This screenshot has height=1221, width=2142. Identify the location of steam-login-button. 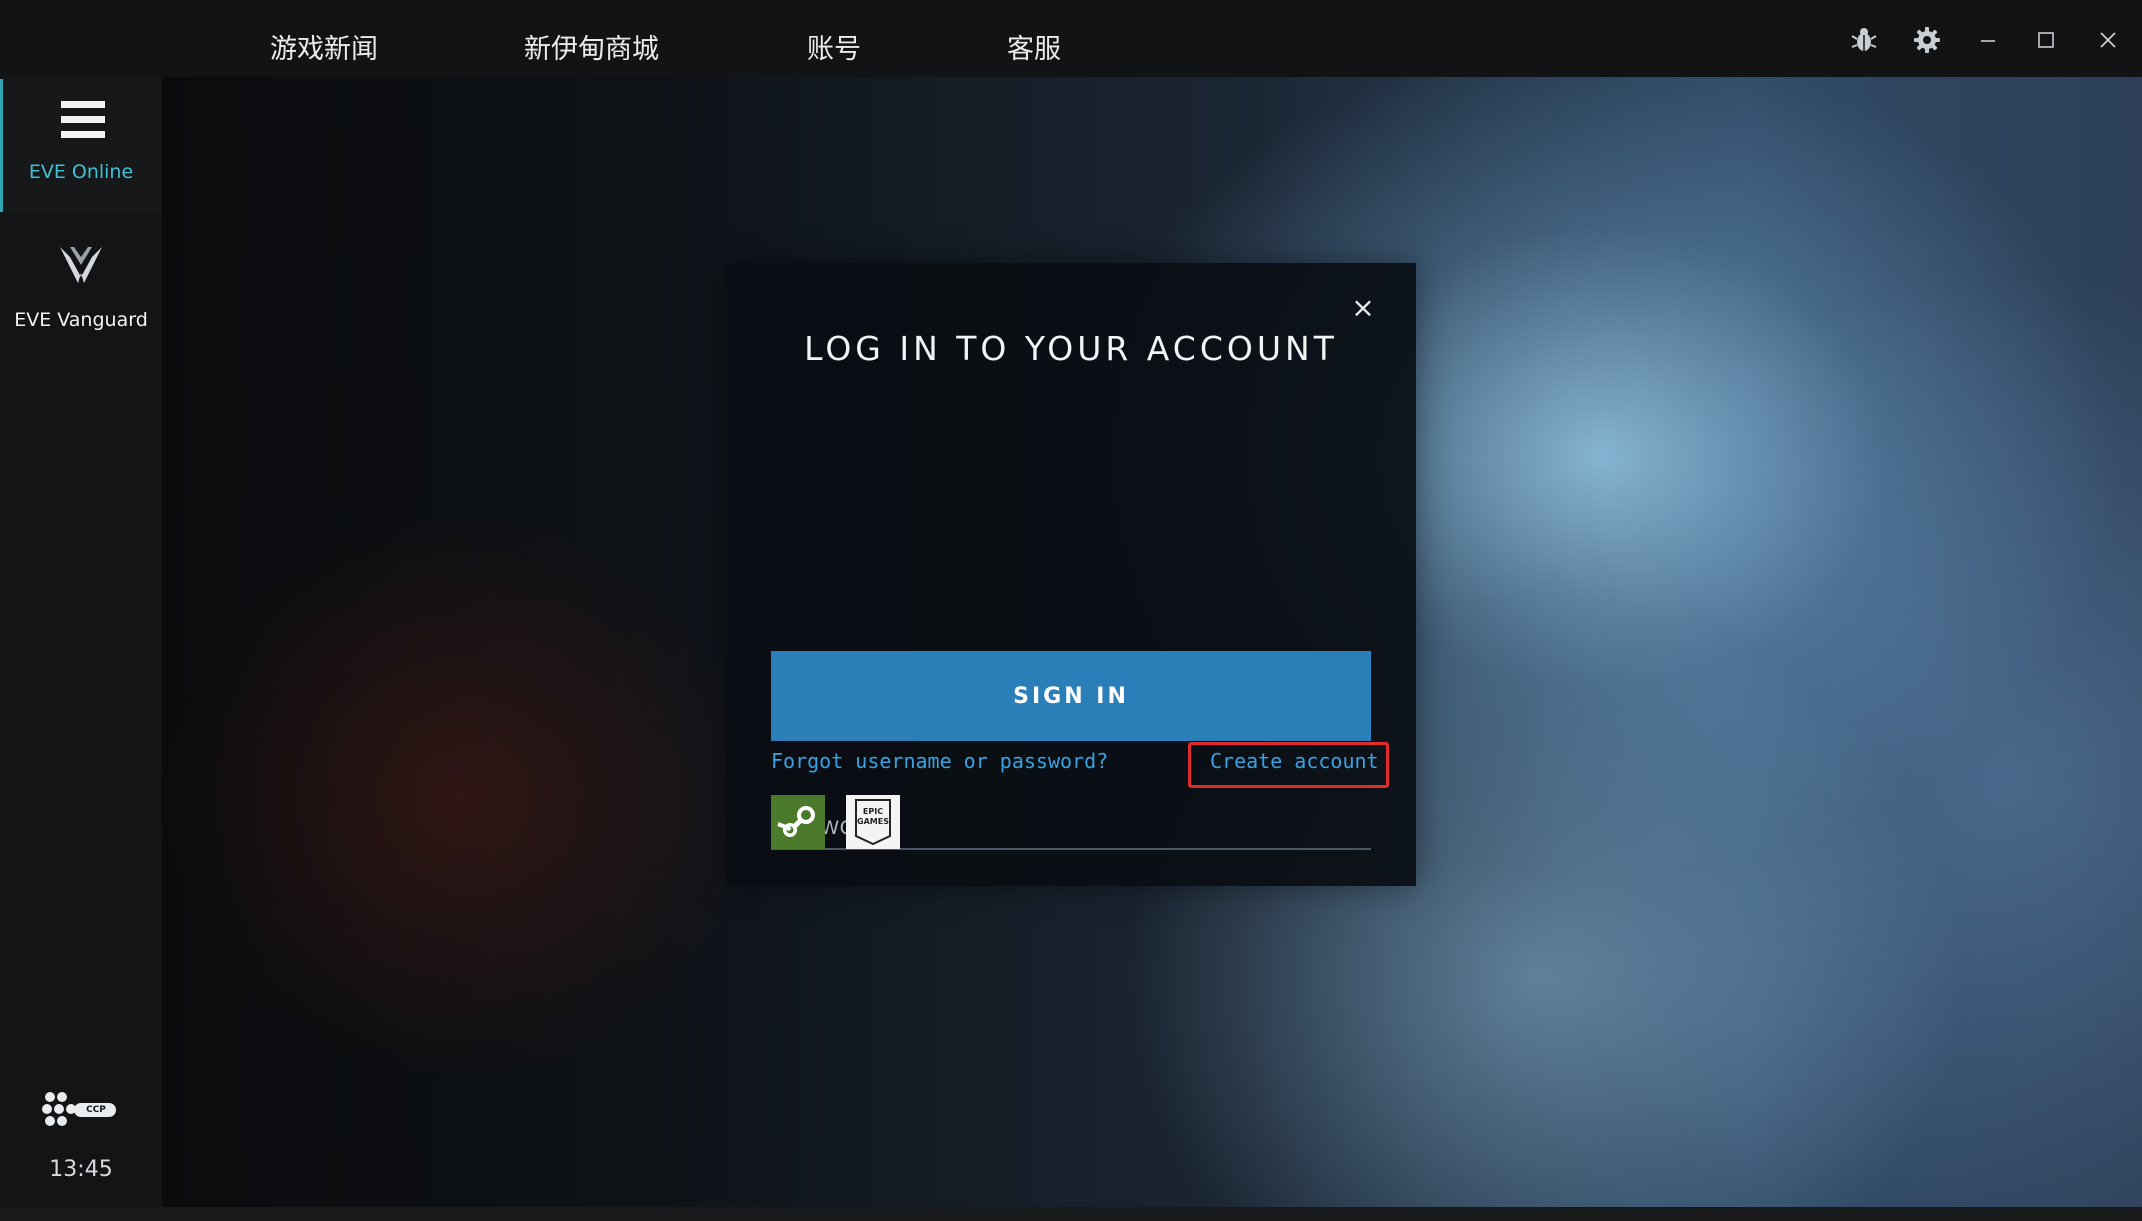
(798, 822).